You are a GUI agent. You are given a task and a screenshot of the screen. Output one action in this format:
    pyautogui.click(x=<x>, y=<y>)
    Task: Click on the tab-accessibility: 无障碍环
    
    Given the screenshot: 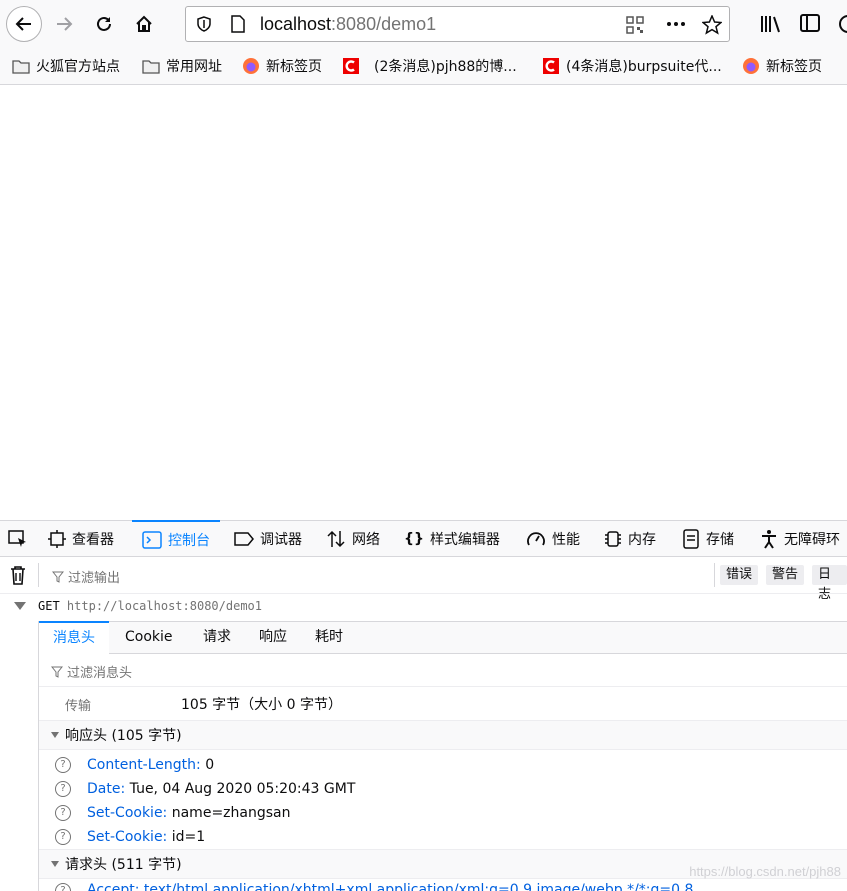 What is the action you would take?
    pyautogui.click(x=800, y=539)
    